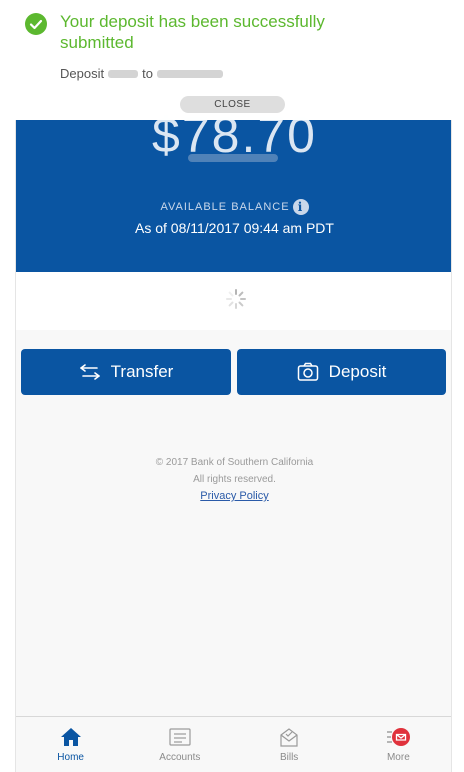 This screenshot has width=464, height=772. I want to click on tab-bar: Home Accounts Bills More, so click(233, 744).